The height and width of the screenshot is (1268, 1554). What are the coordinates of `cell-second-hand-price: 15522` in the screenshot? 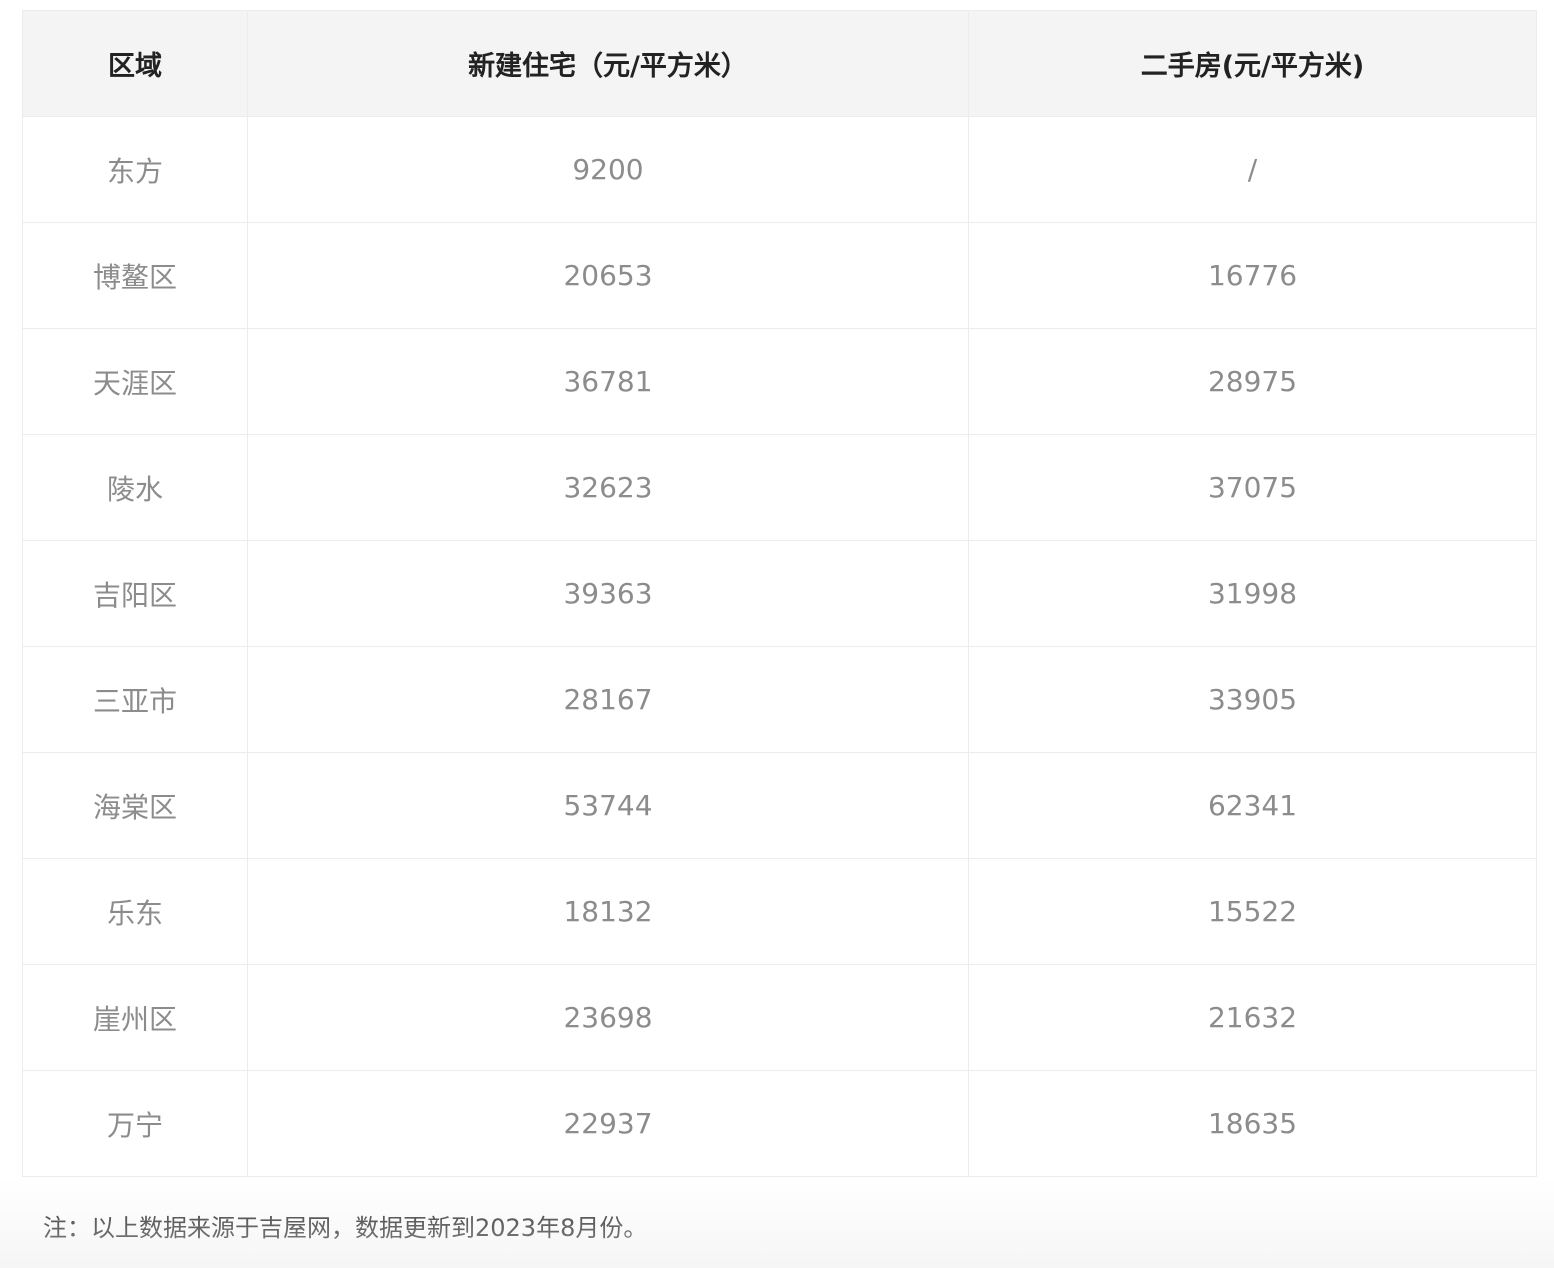 It's located at (1252, 911).